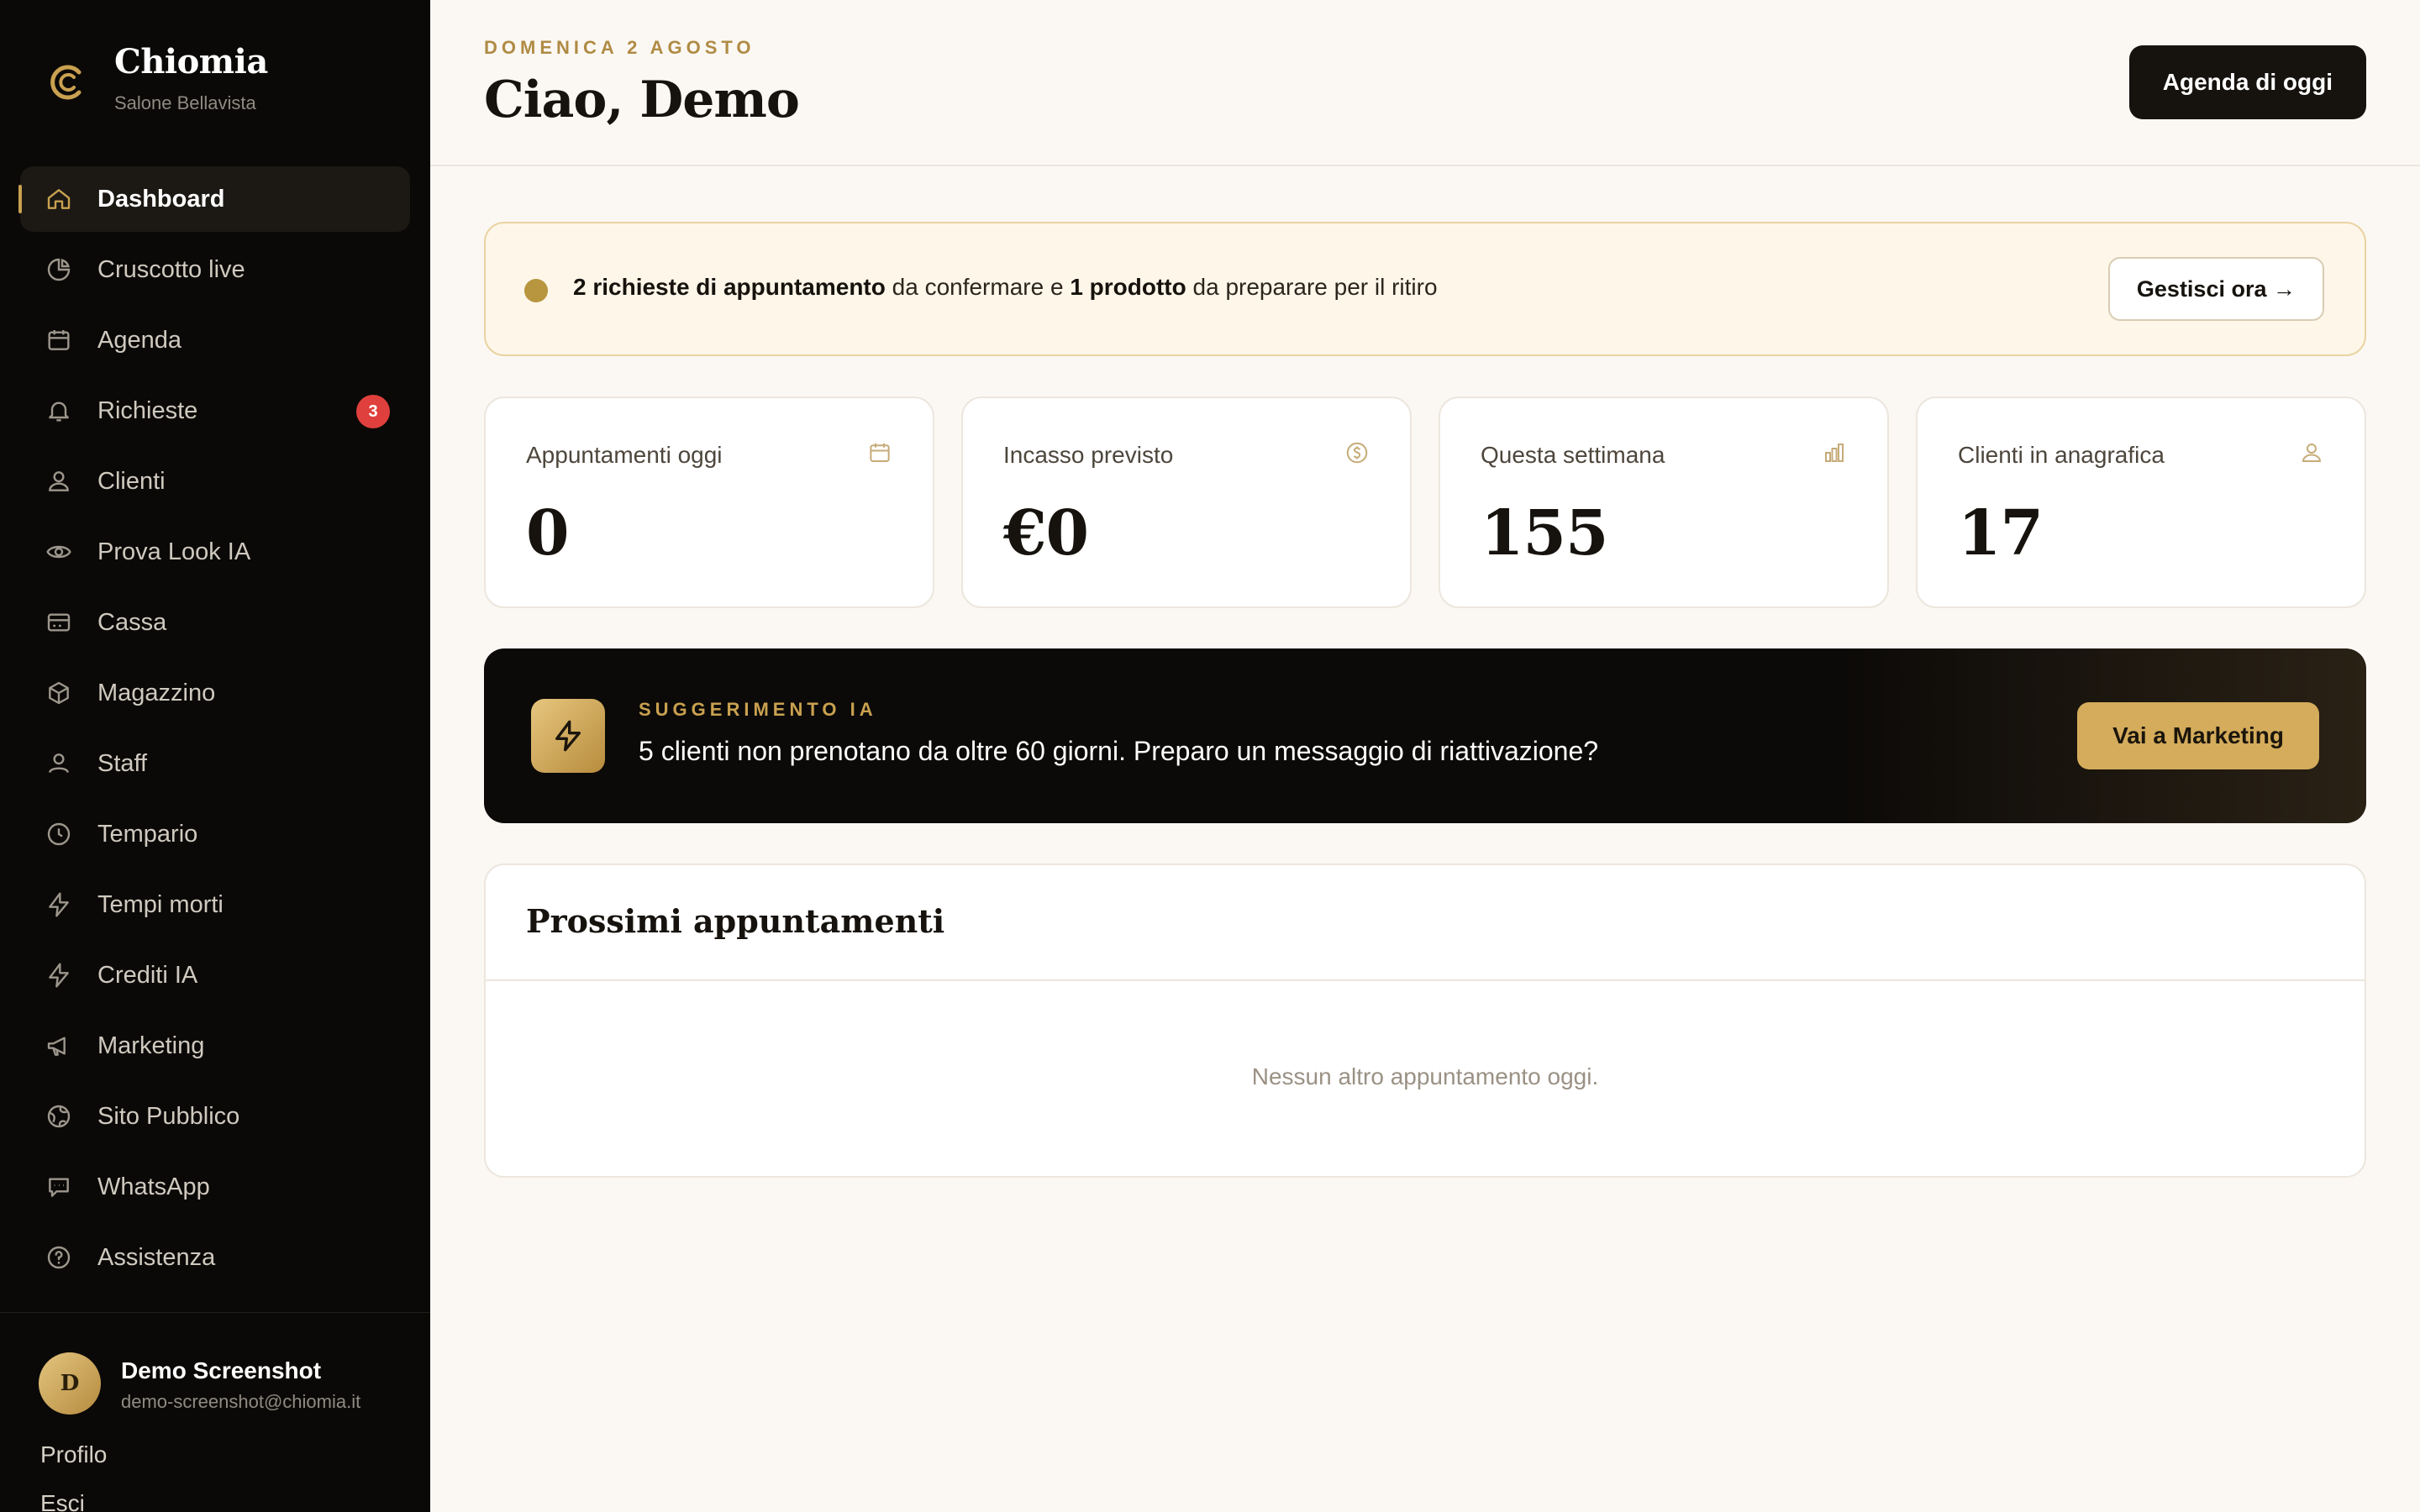 This screenshot has height=1512, width=2420. What do you see at coordinates (1425, 1076) in the screenshot?
I see `empty-state-text: Nessun altro appuntamento oggi.` at bounding box center [1425, 1076].